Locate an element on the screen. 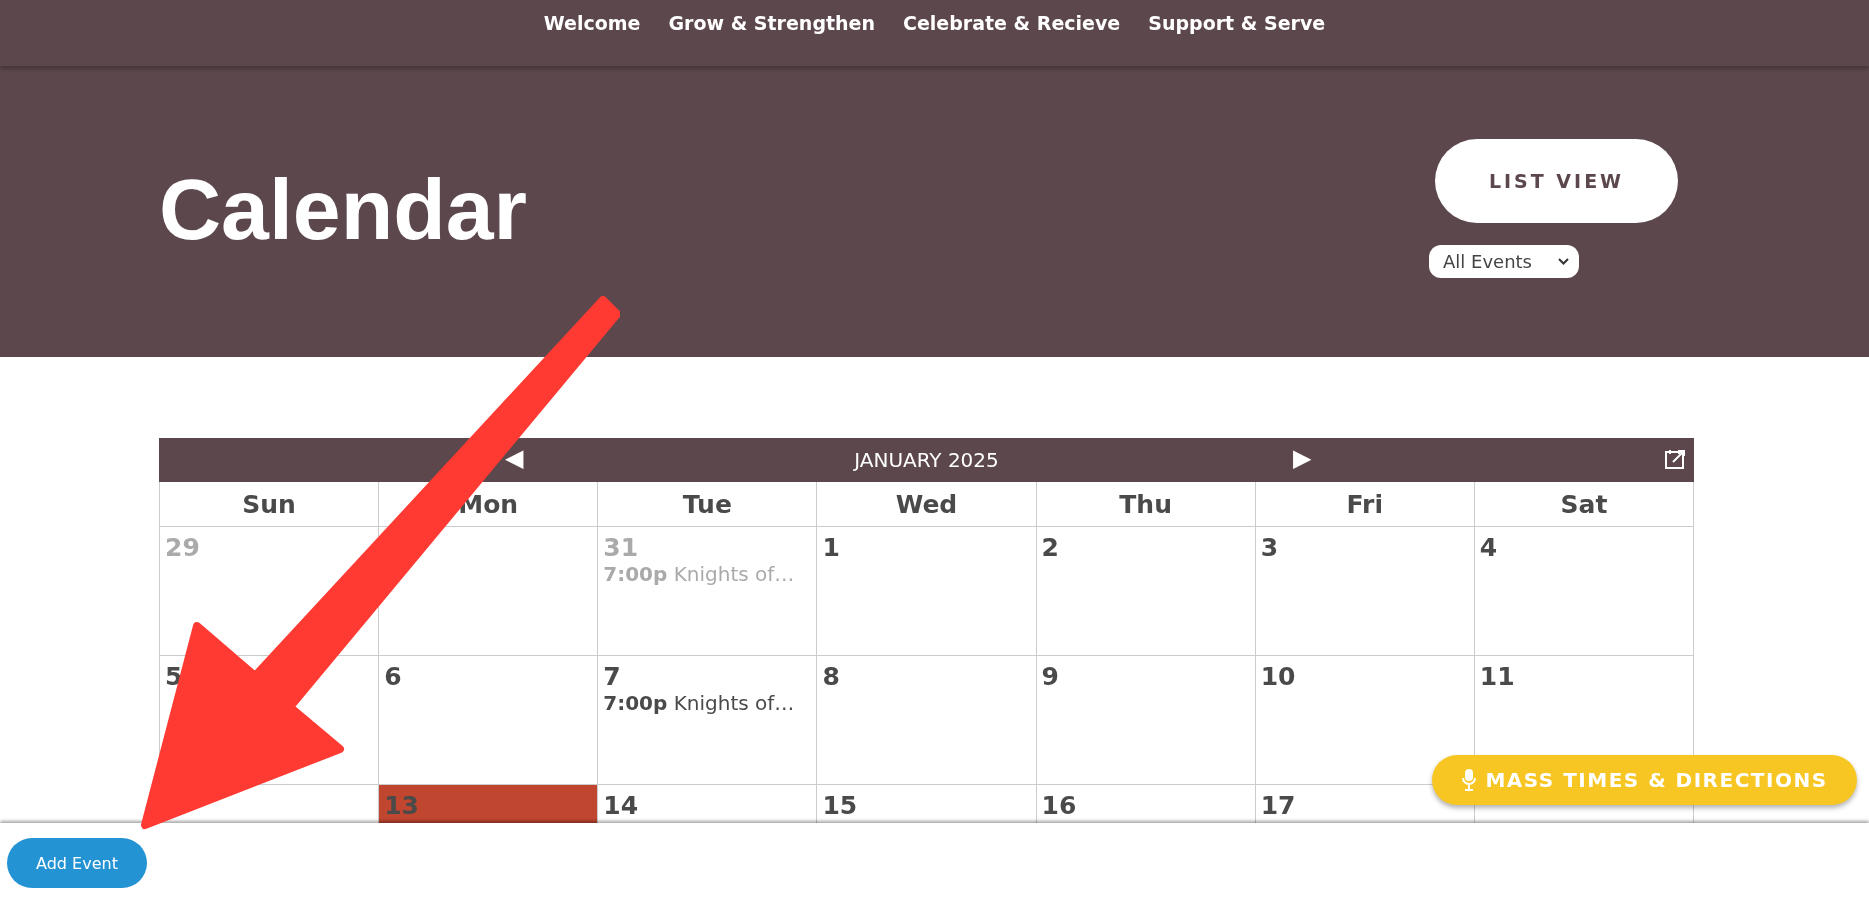 The width and height of the screenshot is (1869, 900). filter-select: All Events is located at coordinates (1504, 261).